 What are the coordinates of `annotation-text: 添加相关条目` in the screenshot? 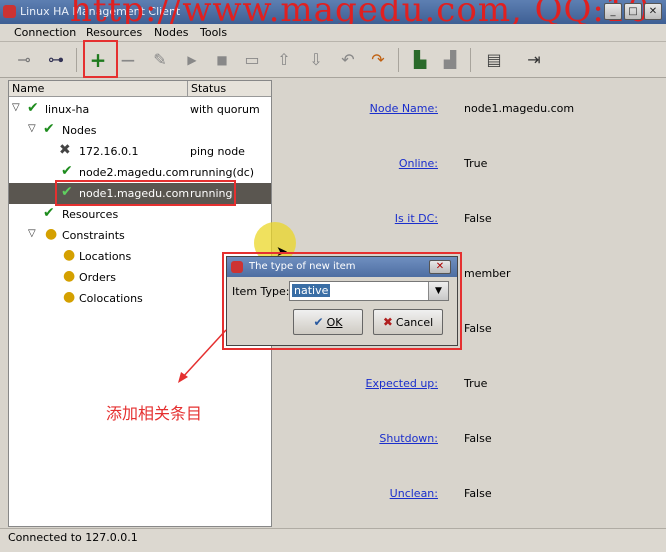 It's located at (154, 413).